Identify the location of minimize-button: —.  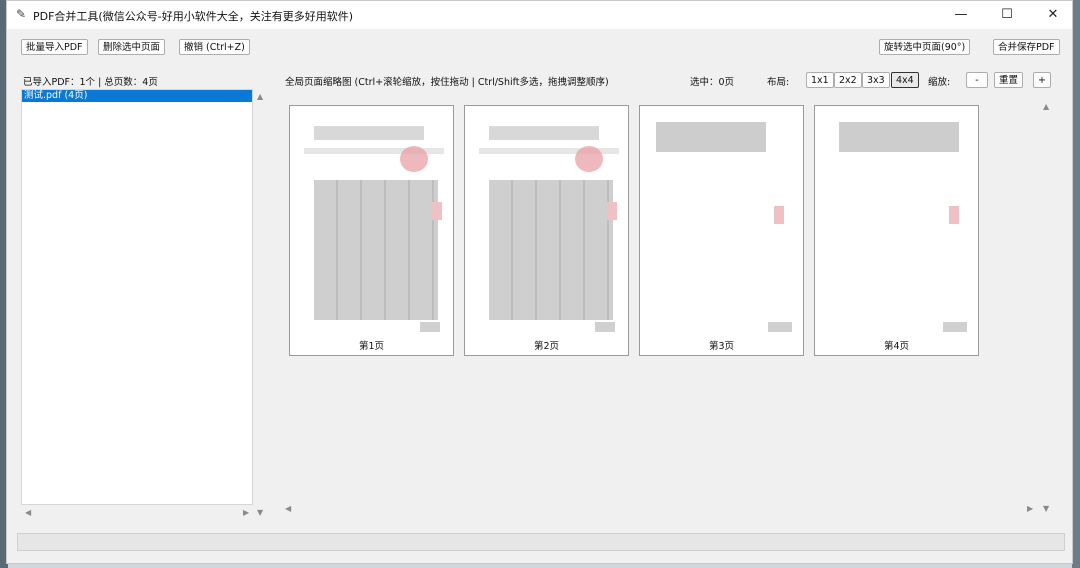
(961, 15).